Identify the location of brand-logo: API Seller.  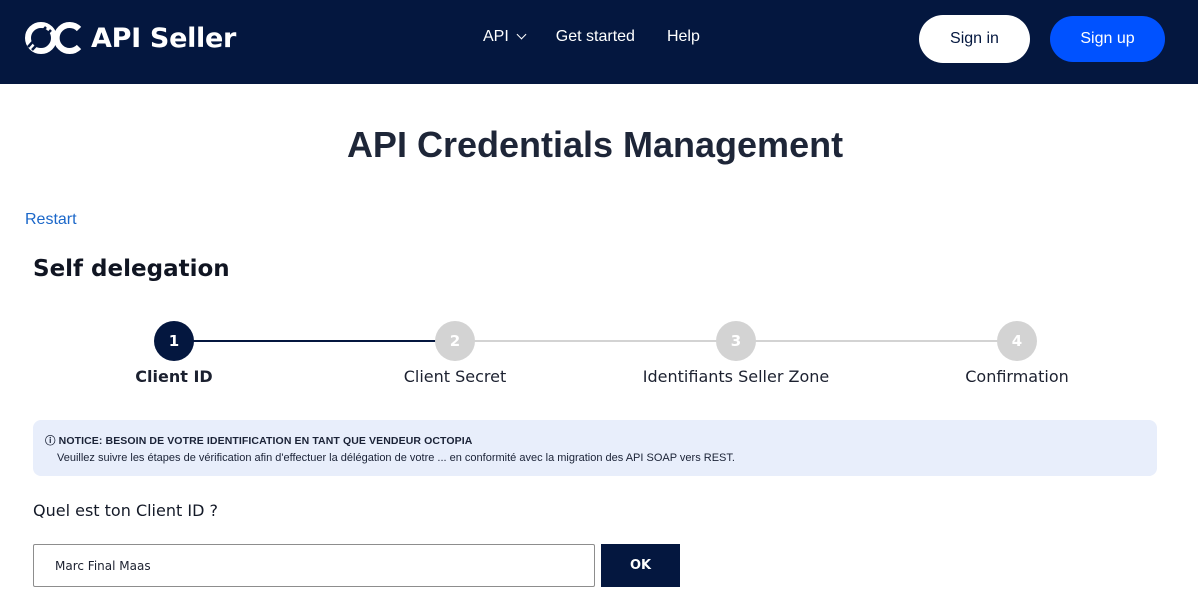
(130, 38).